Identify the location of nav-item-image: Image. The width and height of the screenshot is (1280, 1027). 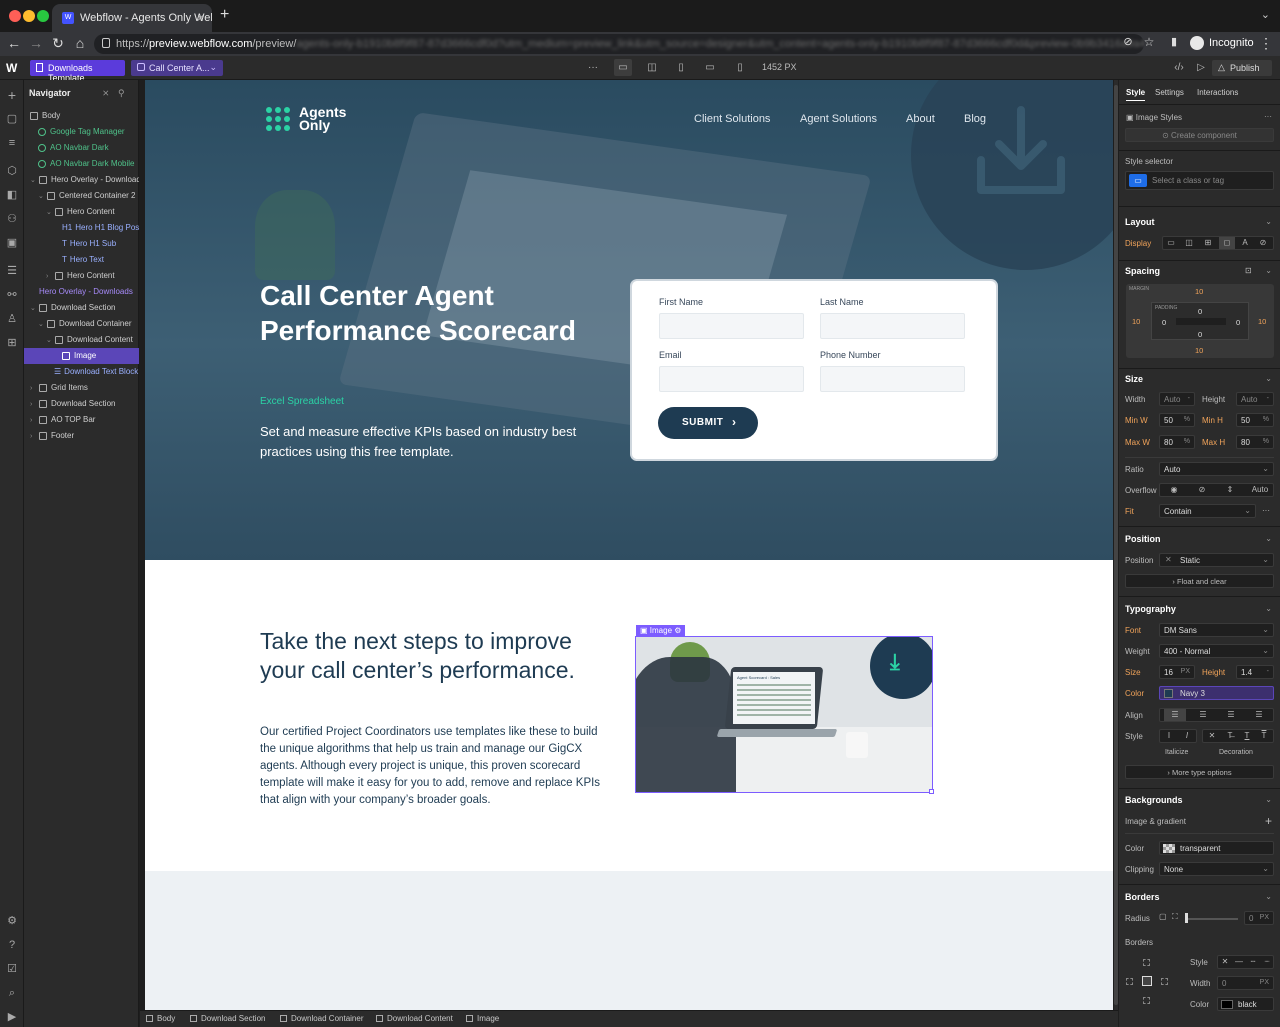
(81, 356).